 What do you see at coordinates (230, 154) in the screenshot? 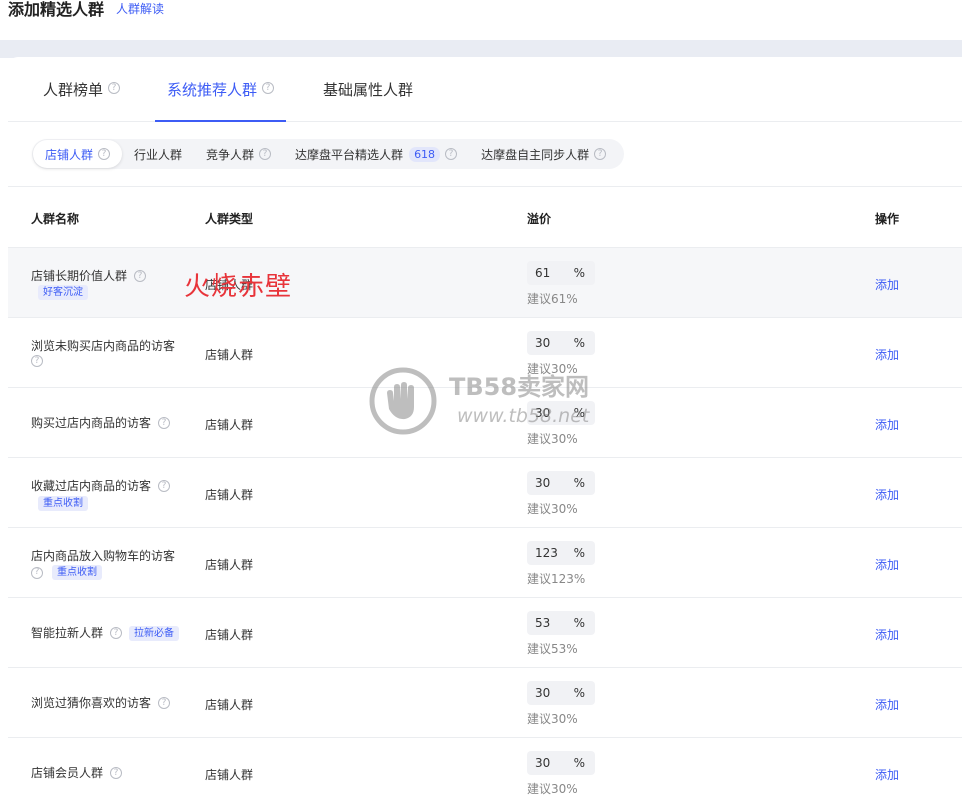
I see `subtab-label: 竞争人群` at bounding box center [230, 154].